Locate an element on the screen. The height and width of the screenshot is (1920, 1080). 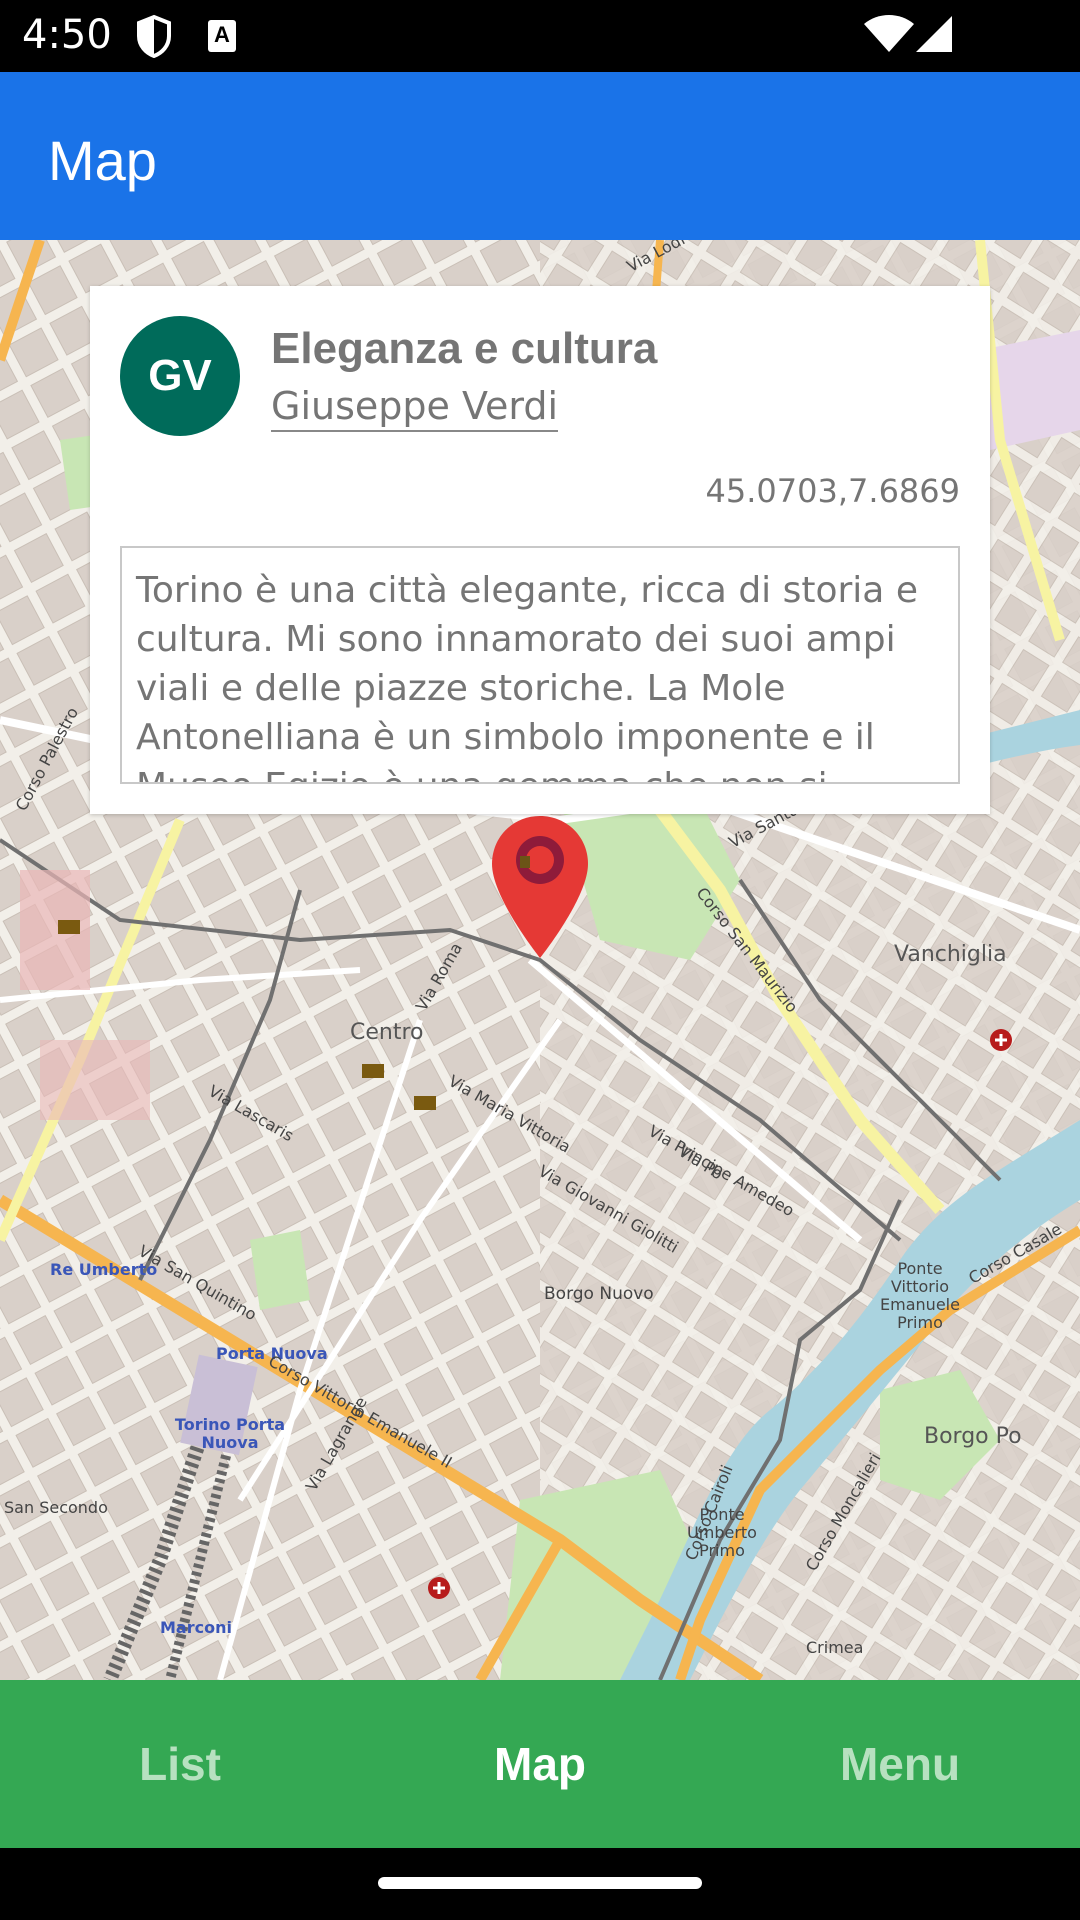
nav-list: List is located at coordinates (180, 1764).